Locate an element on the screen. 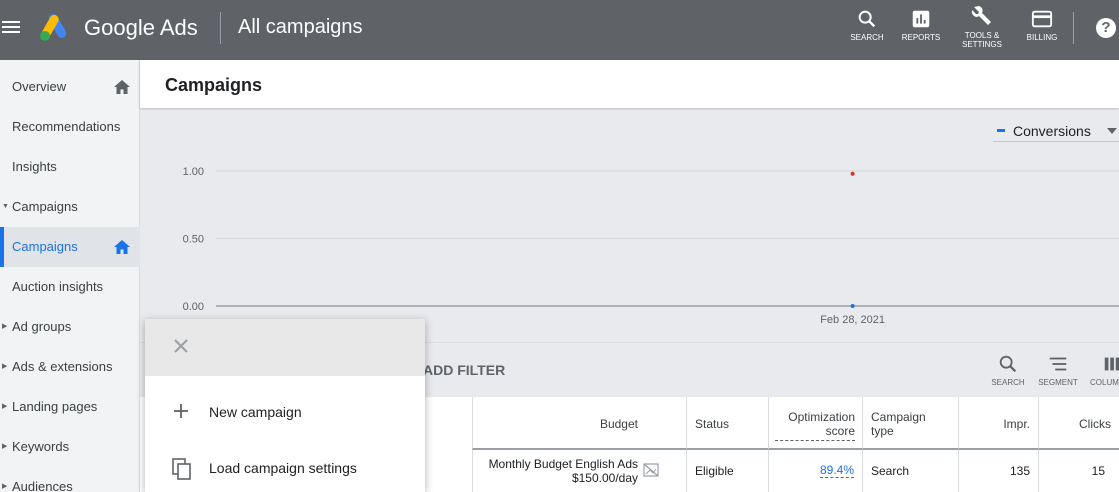  sidebar-item-label: Ads & extensions is located at coordinates (62, 366).